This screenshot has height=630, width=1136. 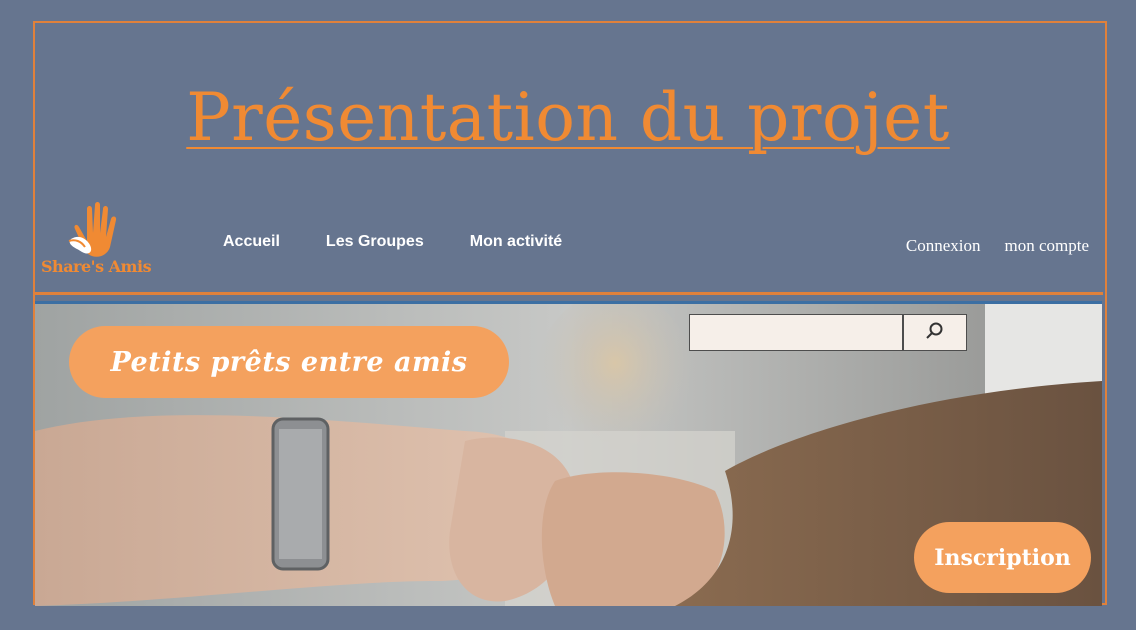 What do you see at coordinates (516, 242) in the screenshot?
I see `nav-mon-activite: Mon activité` at bounding box center [516, 242].